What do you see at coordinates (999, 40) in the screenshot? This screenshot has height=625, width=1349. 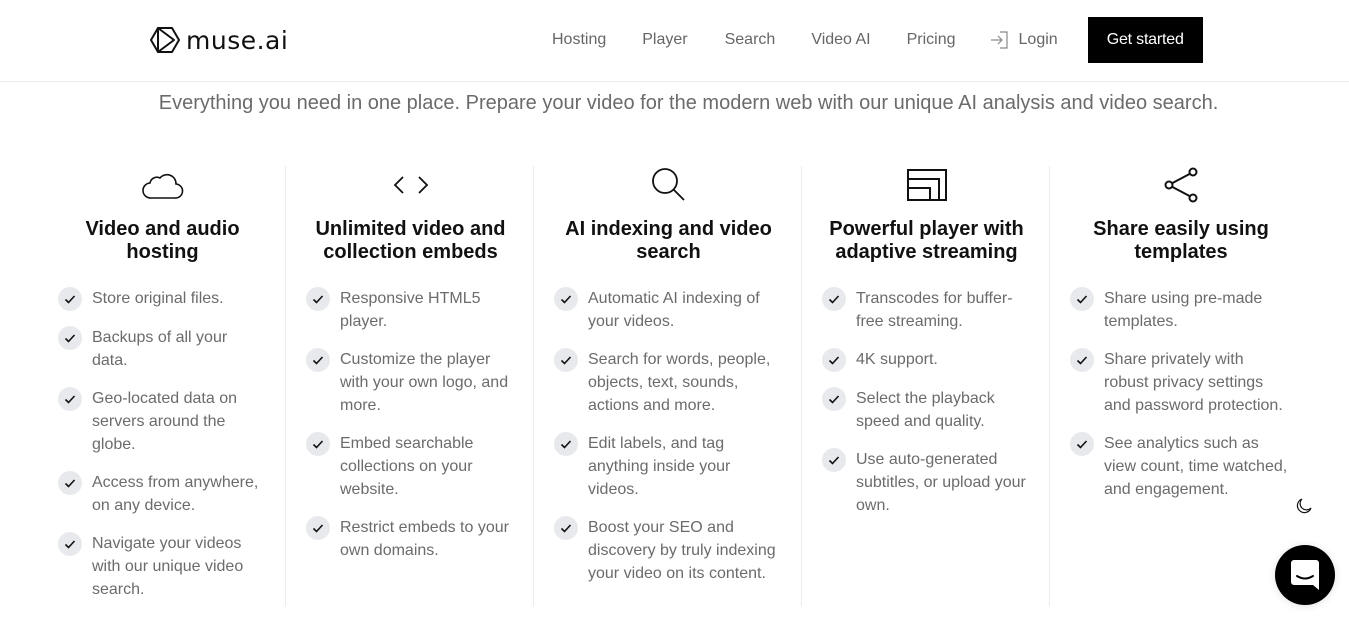 I see `login-icon` at bounding box center [999, 40].